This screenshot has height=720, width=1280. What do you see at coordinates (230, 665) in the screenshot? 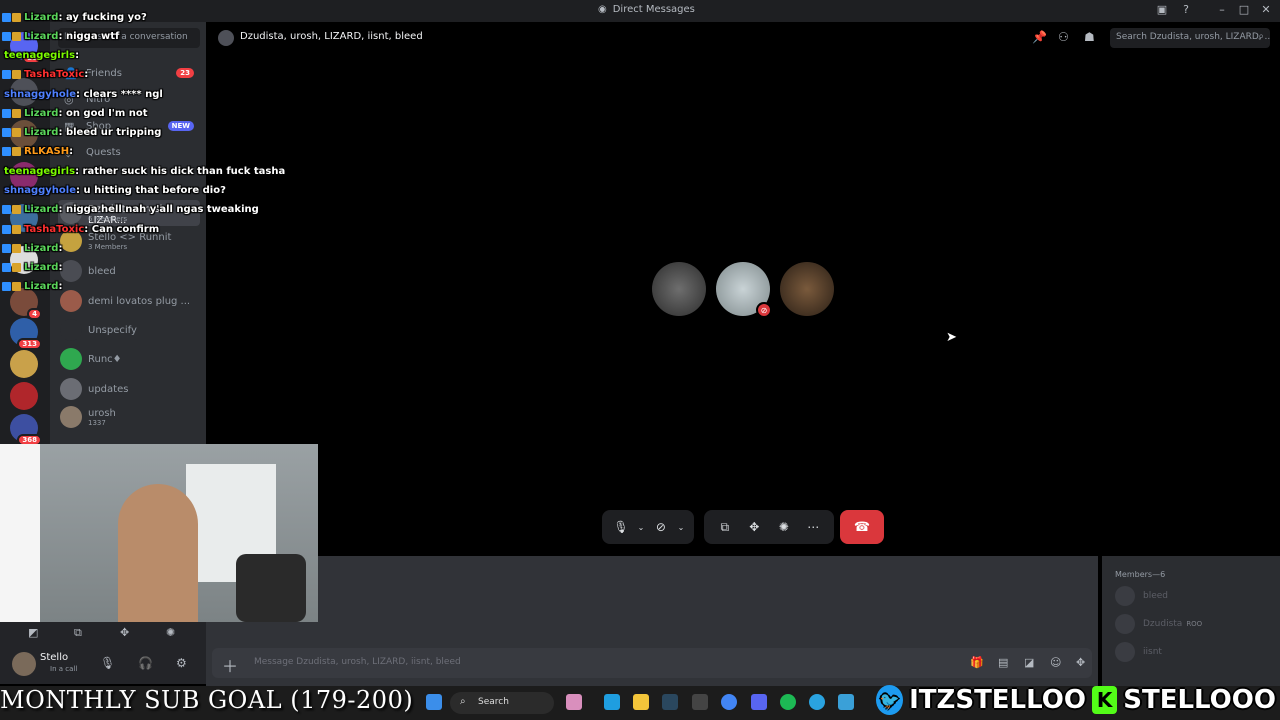
I see `add-attachment-icon: ＋` at bounding box center [230, 665].